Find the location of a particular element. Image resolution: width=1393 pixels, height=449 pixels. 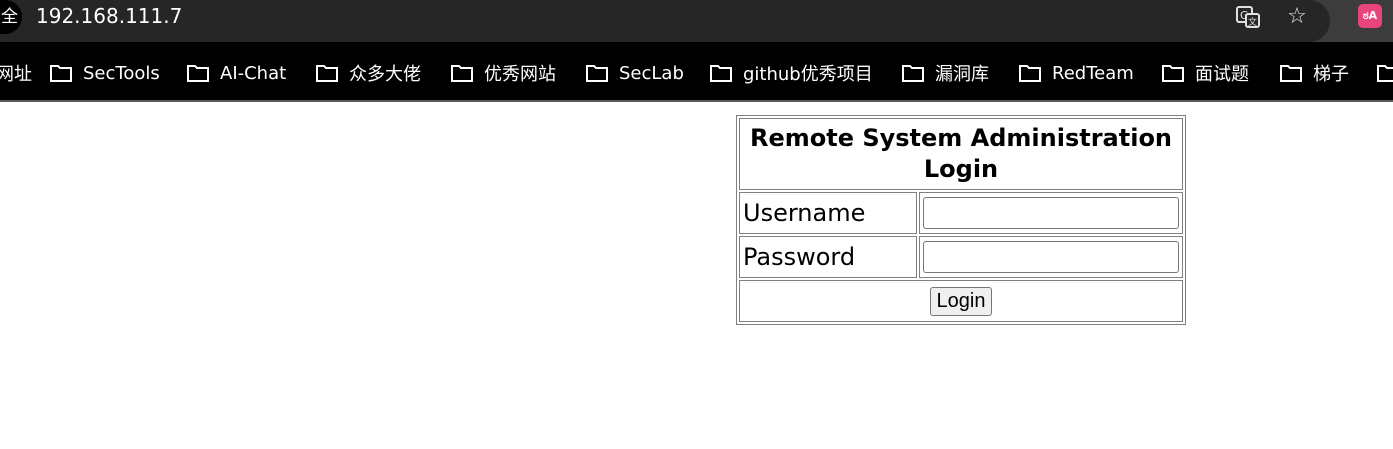

address-bar: 全 192.168.111.7 G 文 ☆ is located at coordinates (665, 21).